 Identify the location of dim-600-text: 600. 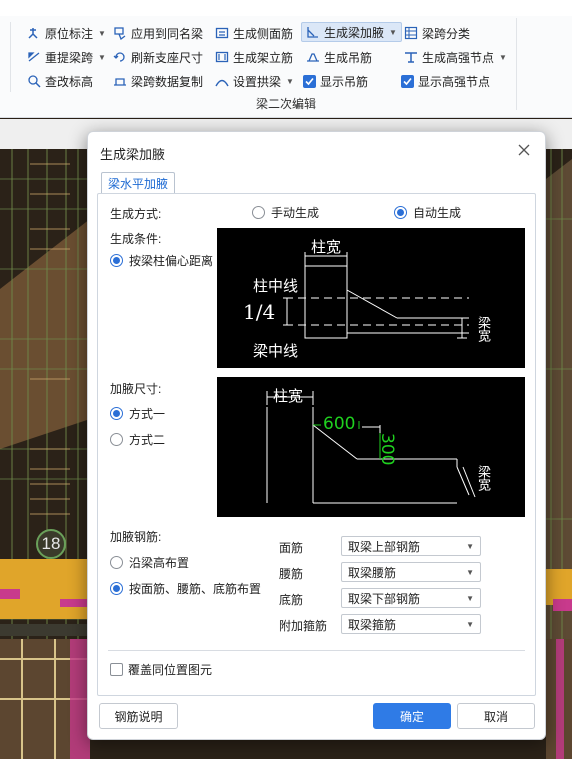
(339, 424).